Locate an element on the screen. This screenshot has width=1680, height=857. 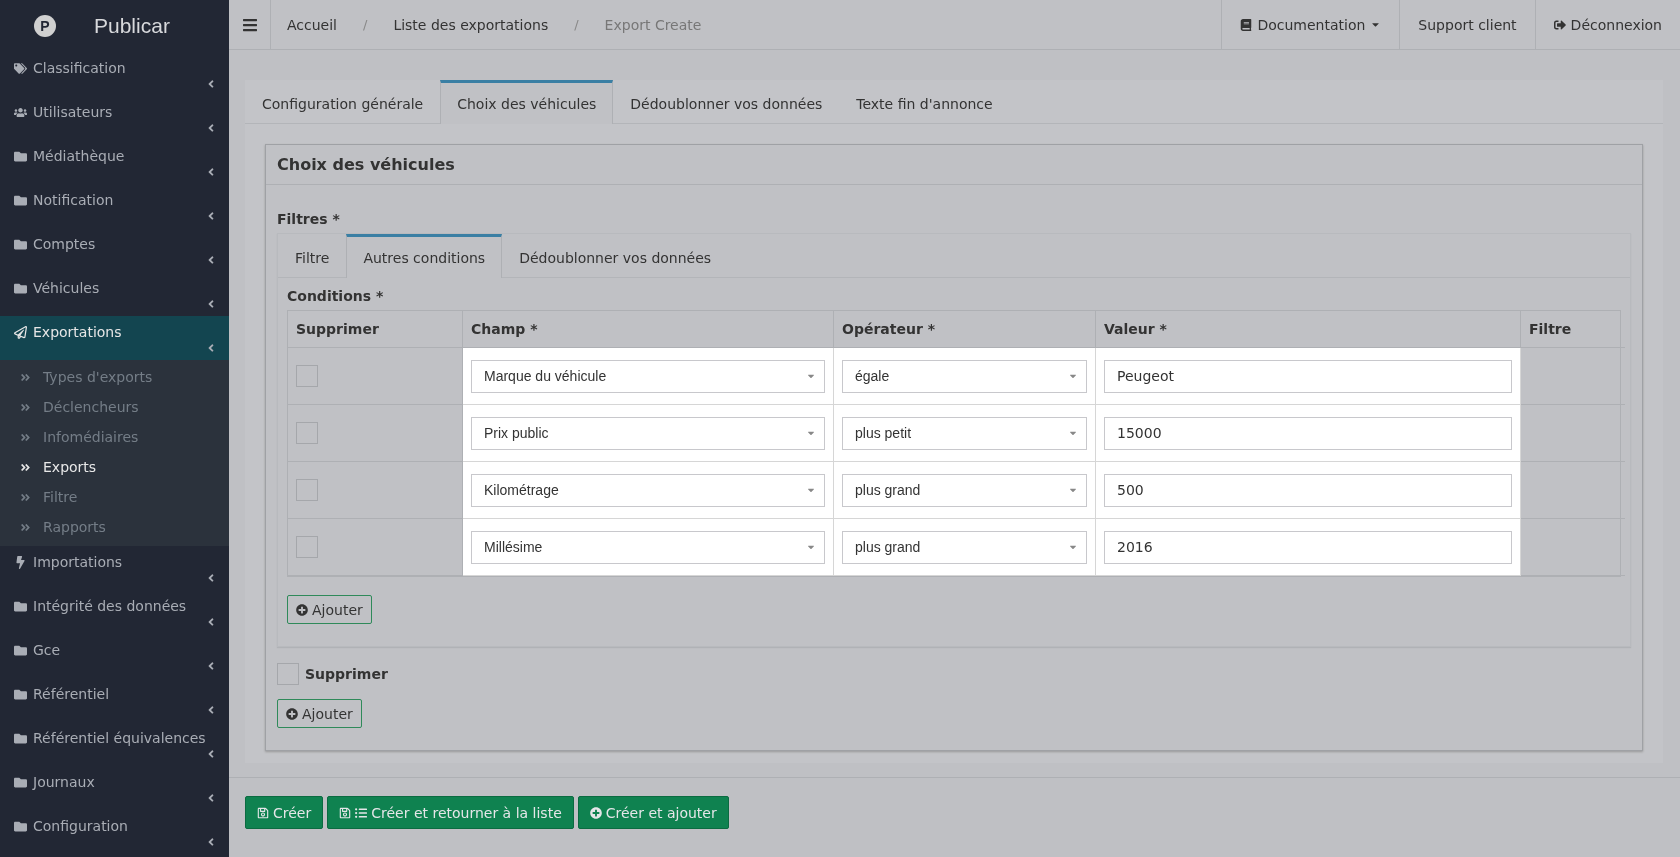
tab: Configuration générale is located at coordinates (343, 102).